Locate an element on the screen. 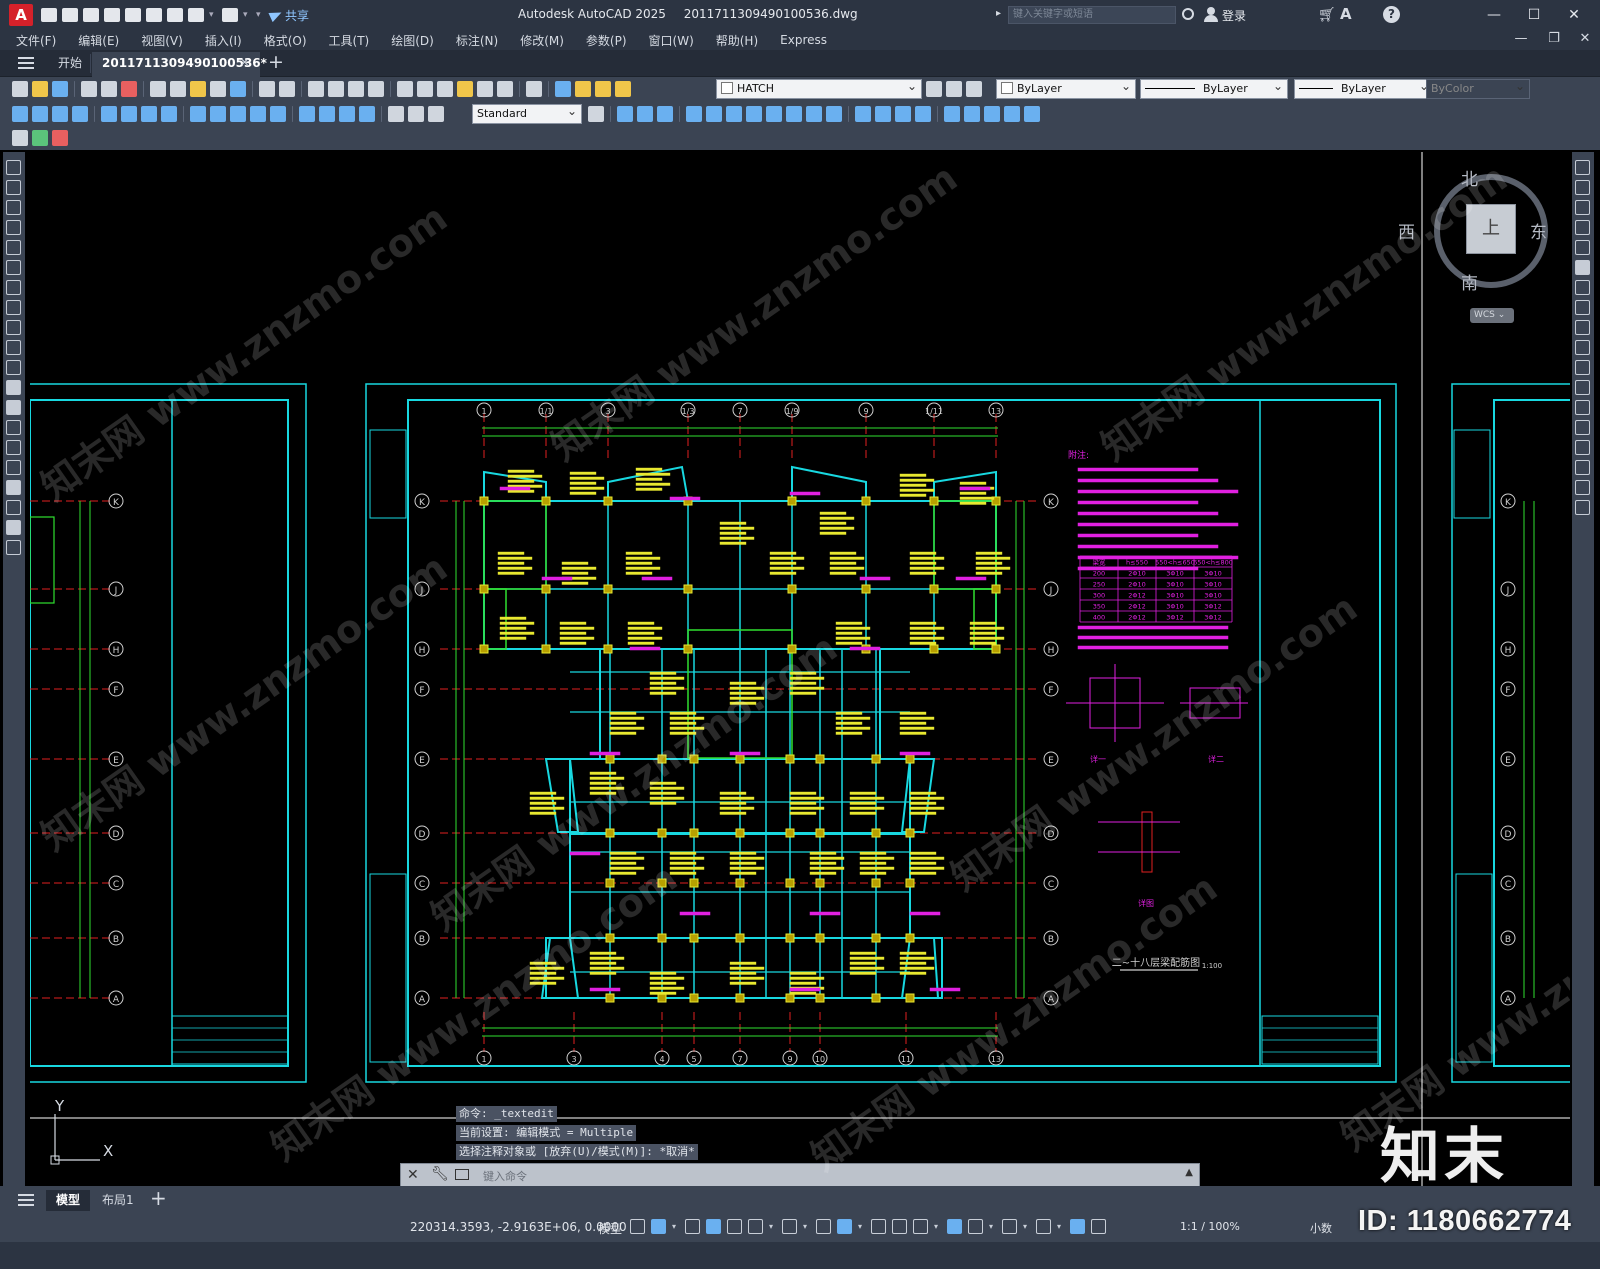  menu-item: 窗口(W) is located at coordinates (671, 40).